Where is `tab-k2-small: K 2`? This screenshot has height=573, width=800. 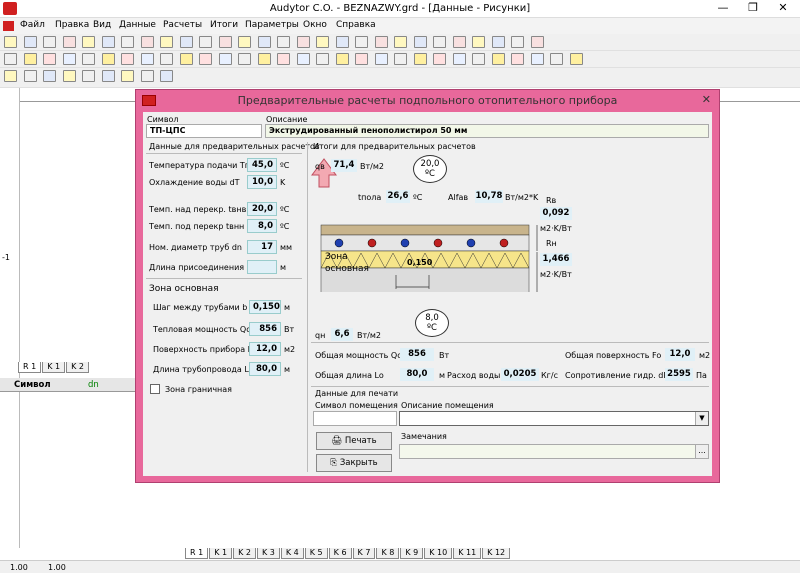
tab-k2-small: K 2 is located at coordinates (77, 367).